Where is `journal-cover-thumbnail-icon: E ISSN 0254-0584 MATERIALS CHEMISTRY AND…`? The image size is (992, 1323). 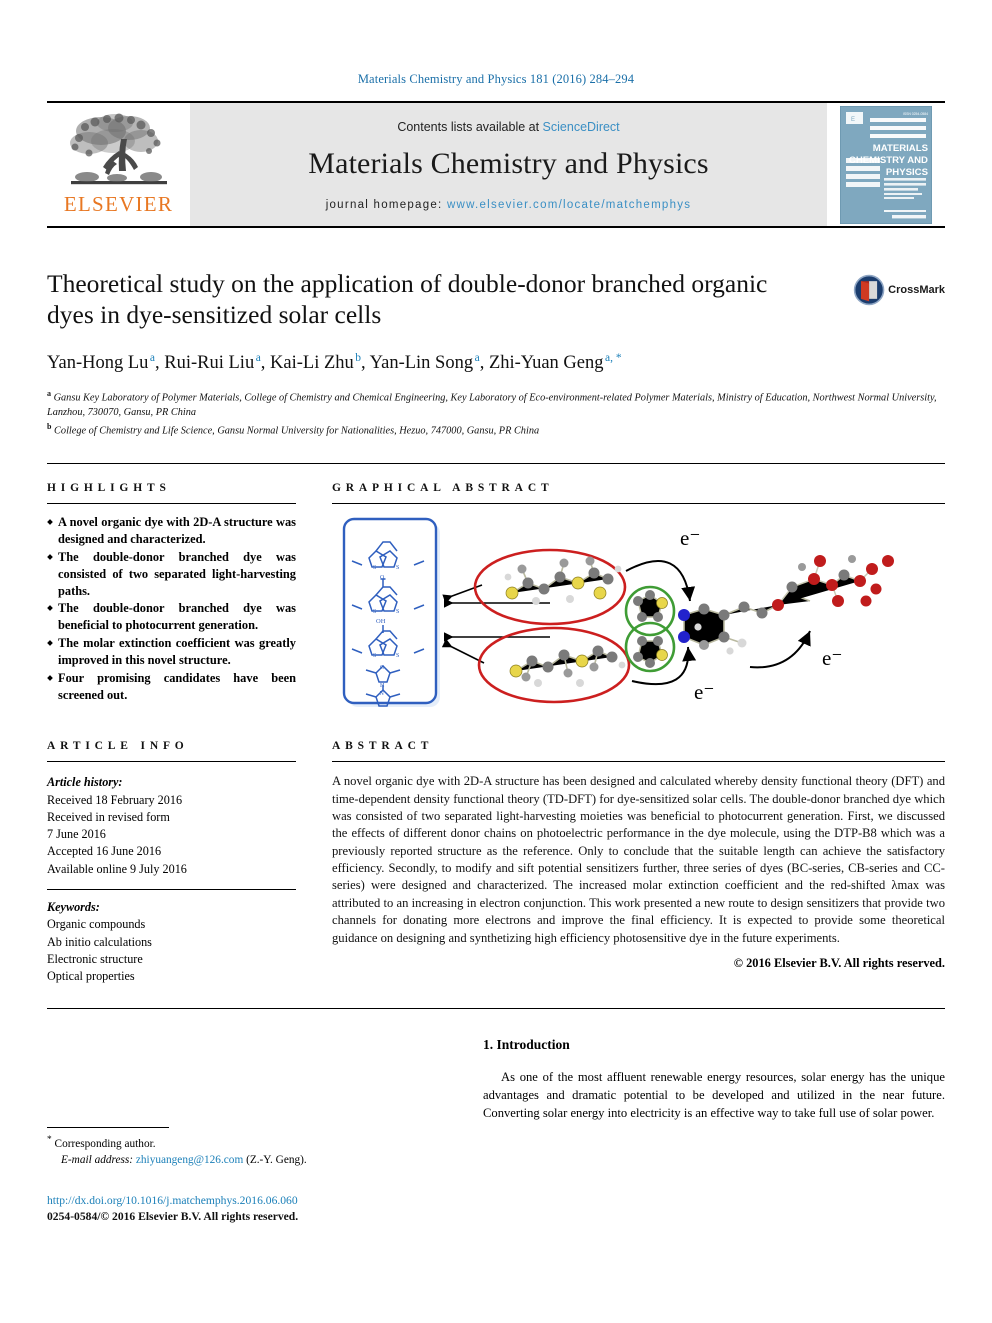
journal-cover-thumbnail-icon: E ISSN 0254-0584 MATERIALS CHEMISTRY AND… is located at coordinates (886, 164).